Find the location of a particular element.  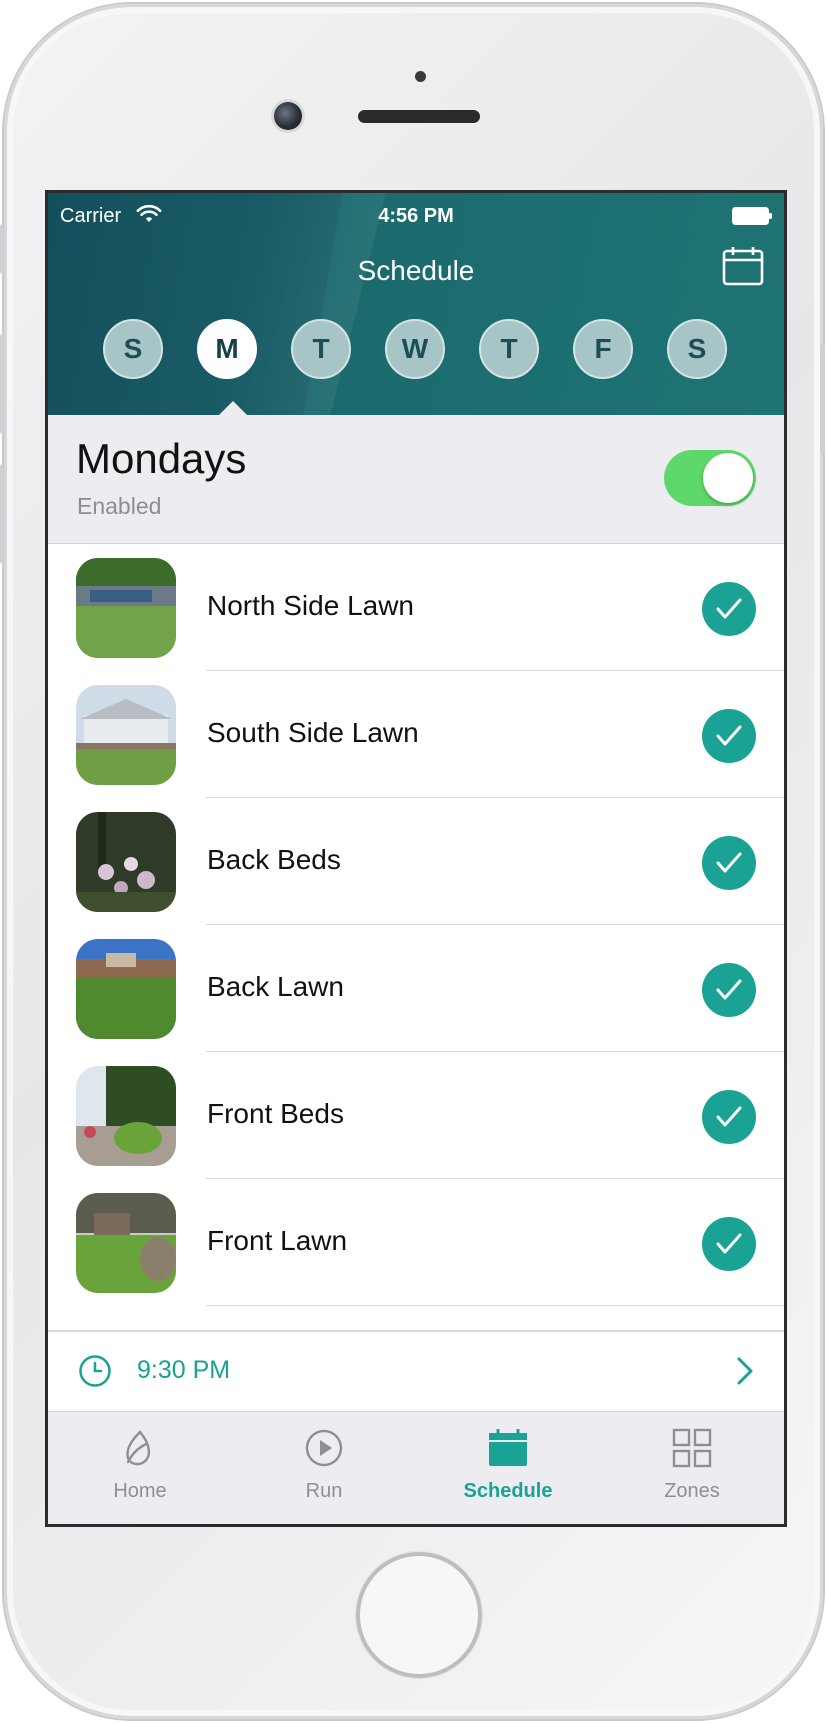

list-item: South Side Lawn is located at coordinates (416, 734).